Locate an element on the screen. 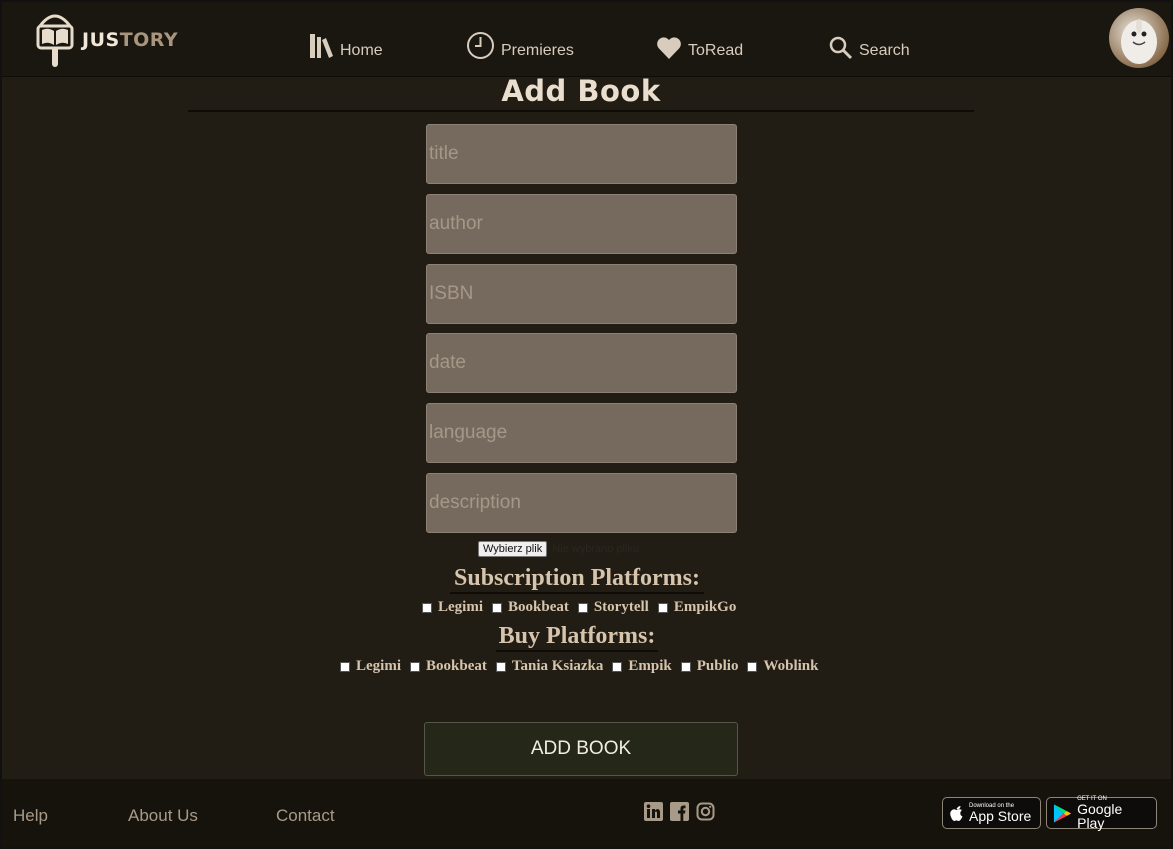  buy-checkbox-publio is located at coordinates (685, 666).